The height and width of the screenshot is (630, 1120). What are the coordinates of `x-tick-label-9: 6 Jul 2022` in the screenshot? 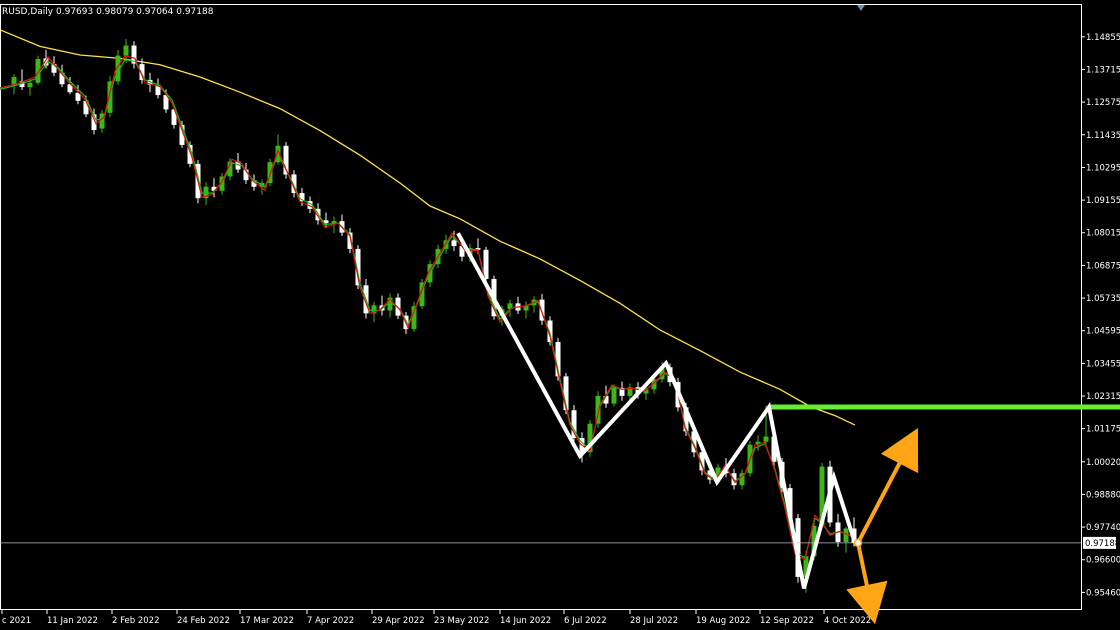 It's located at (585, 621).